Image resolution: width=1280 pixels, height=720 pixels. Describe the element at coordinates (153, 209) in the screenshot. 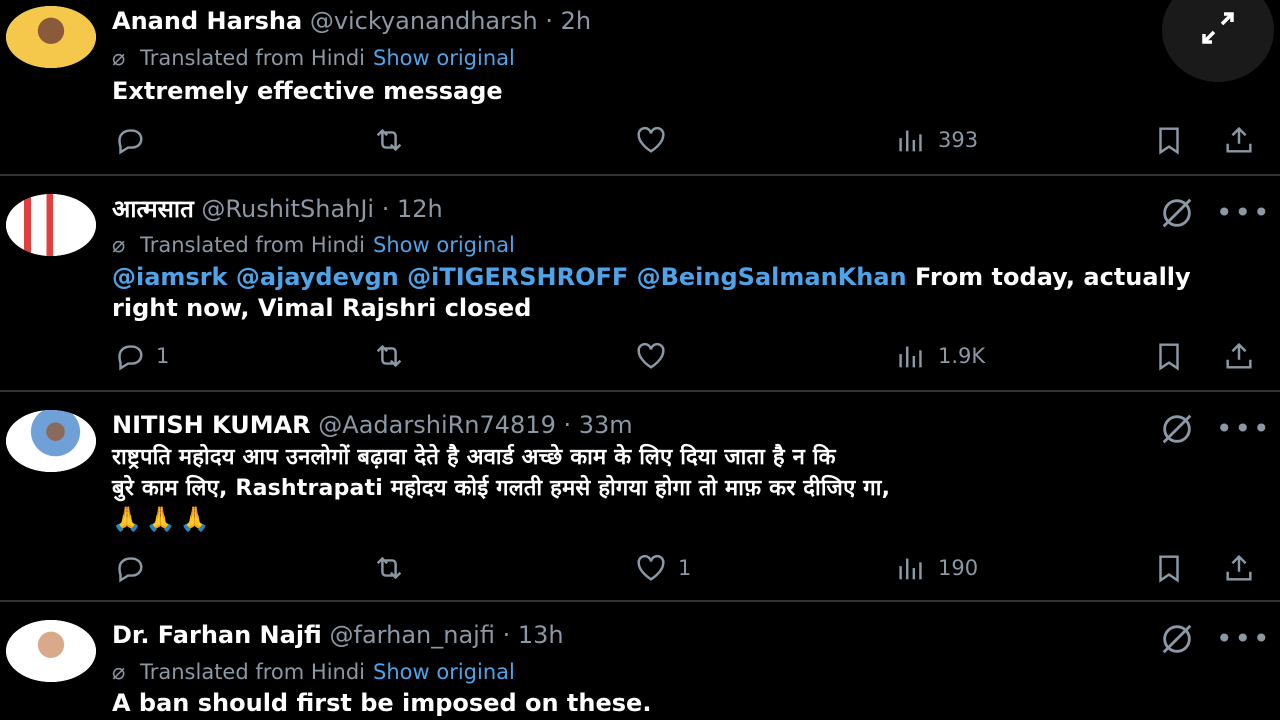

I see `author-name: आत्मसात` at that location.